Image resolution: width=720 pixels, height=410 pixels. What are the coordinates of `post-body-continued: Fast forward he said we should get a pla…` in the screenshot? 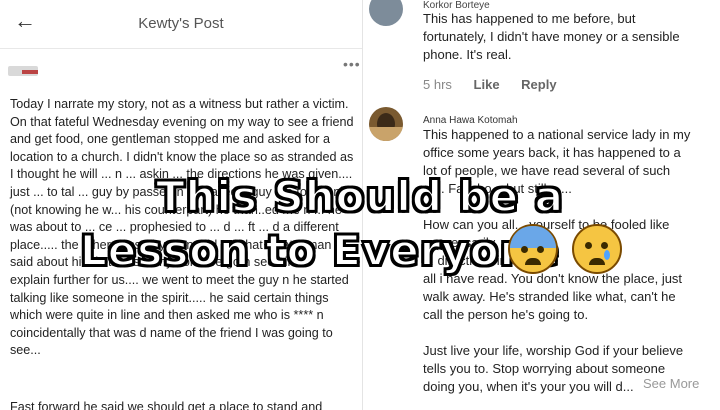 It's located at (166, 405).